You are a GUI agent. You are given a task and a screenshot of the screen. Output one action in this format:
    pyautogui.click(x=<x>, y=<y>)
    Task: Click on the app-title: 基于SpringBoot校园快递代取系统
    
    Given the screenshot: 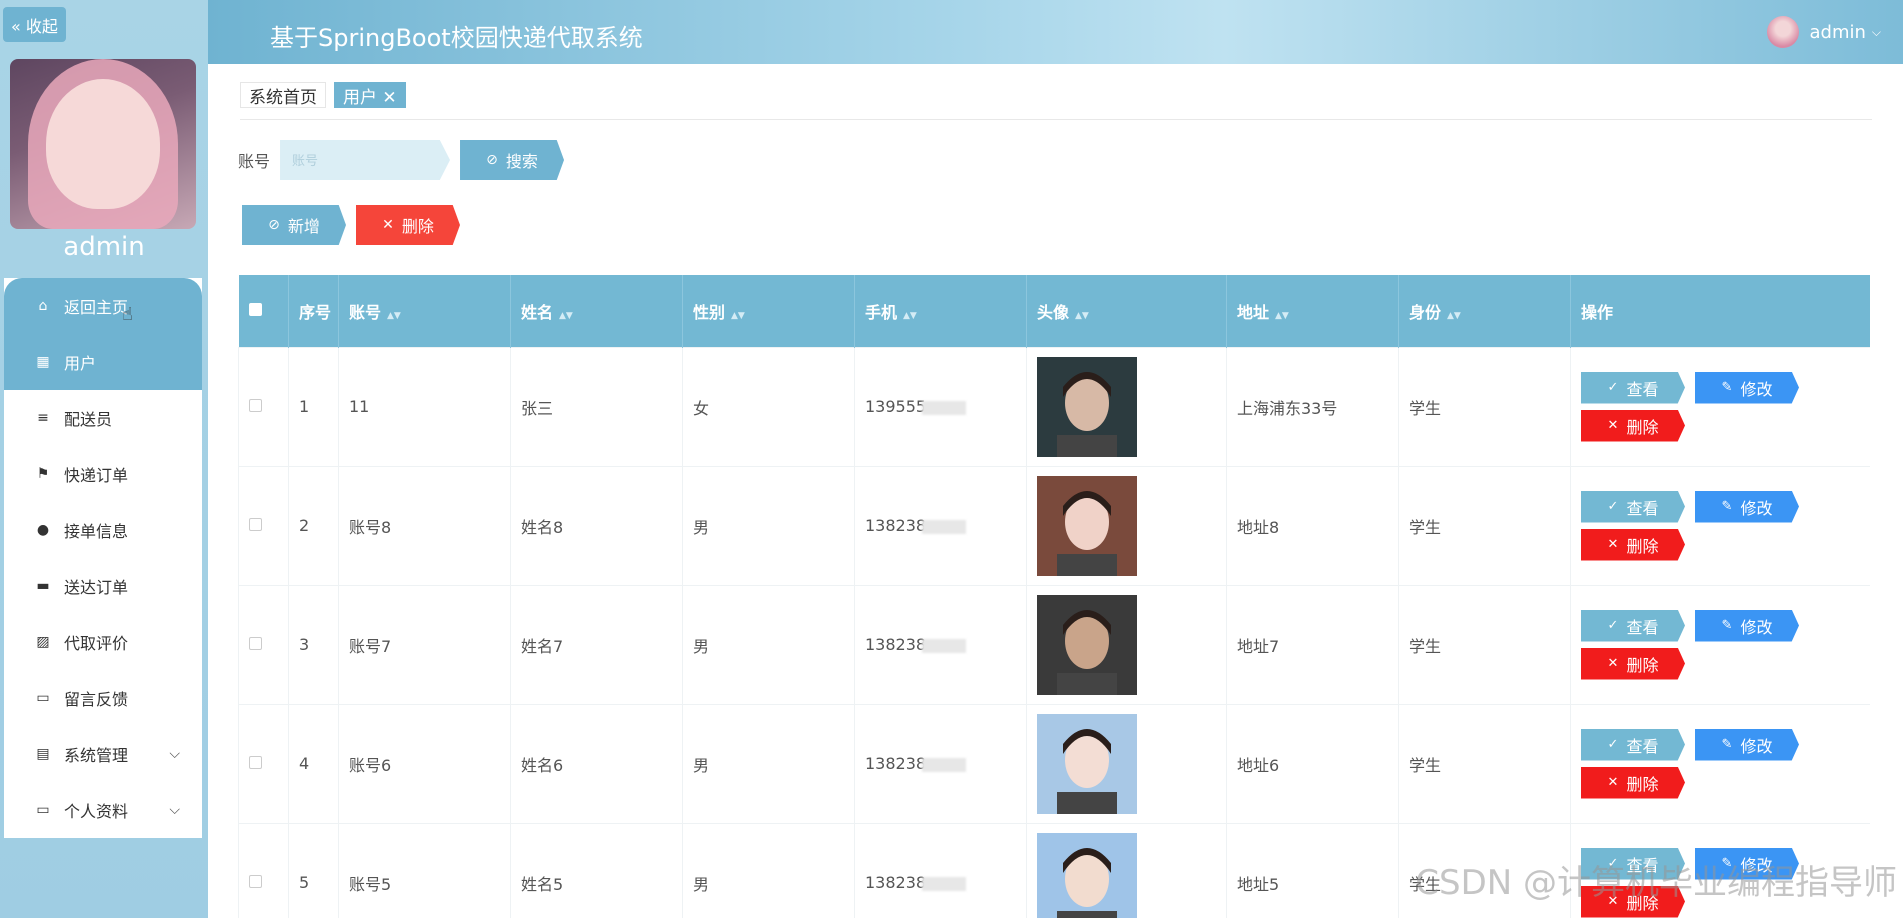 What is the action you would take?
    pyautogui.click(x=456, y=38)
    